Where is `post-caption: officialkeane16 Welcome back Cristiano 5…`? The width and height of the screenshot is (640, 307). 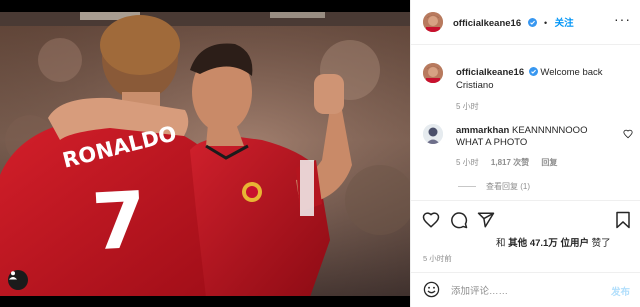
post-caption: officialkeane16 Welcome back Cristiano 5… is located at coordinates (526, 87).